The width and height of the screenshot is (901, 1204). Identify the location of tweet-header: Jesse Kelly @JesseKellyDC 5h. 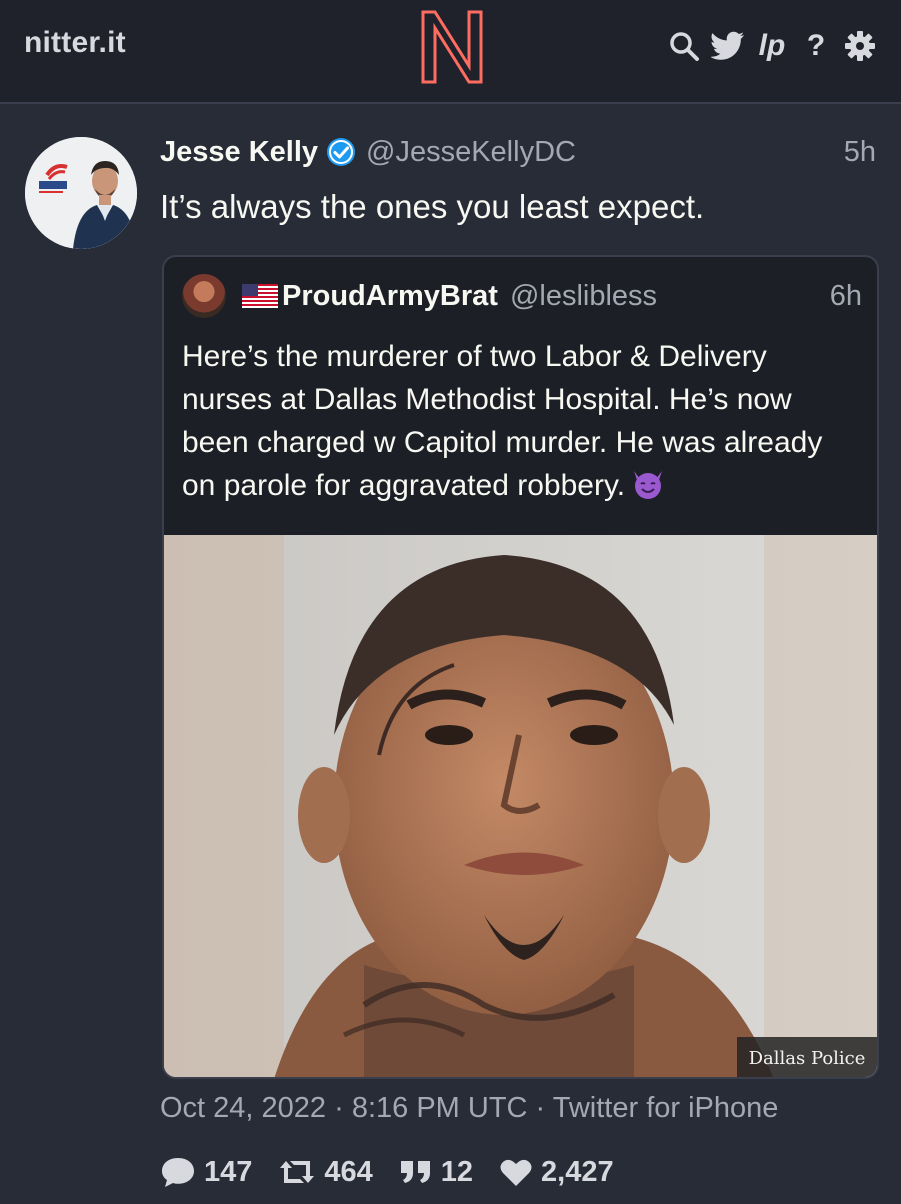
(518, 152).